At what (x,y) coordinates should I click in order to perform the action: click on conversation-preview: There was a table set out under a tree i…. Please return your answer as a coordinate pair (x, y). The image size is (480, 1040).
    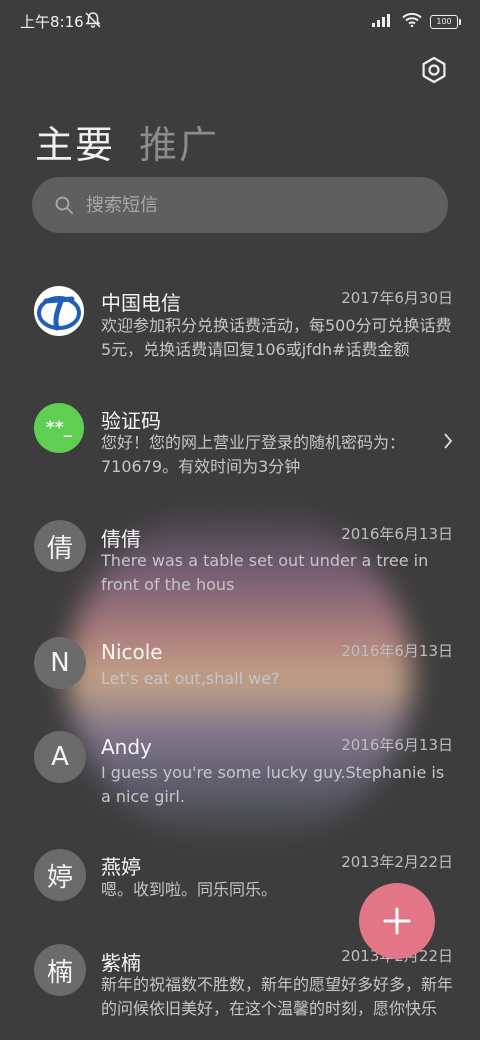
    Looking at the image, I should click on (265, 572).